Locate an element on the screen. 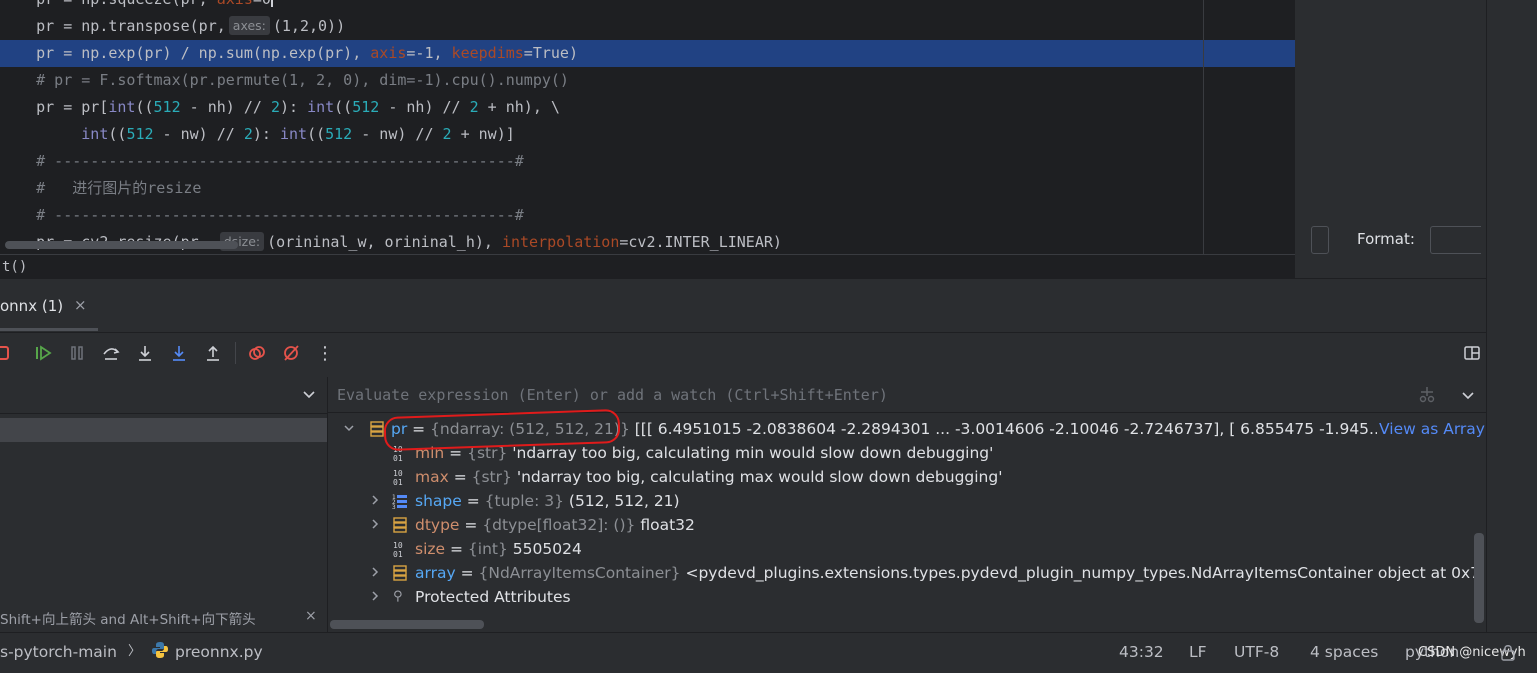 The height and width of the screenshot is (673, 1537). param-hint-axes: axes: is located at coordinates (249, 25).